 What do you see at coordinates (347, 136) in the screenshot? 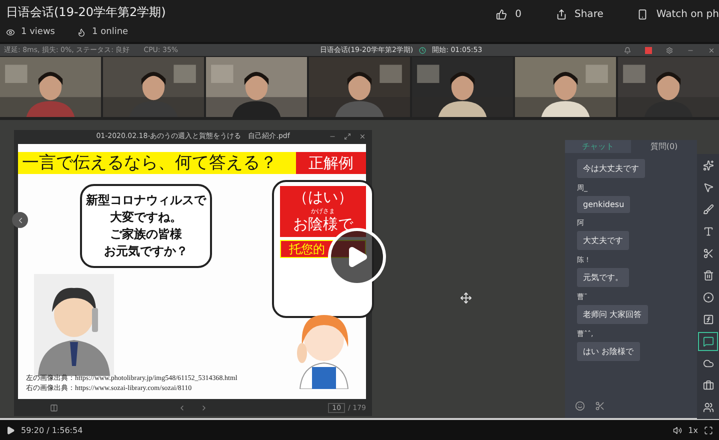
I see `expand-icon` at bounding box center [347, 136].